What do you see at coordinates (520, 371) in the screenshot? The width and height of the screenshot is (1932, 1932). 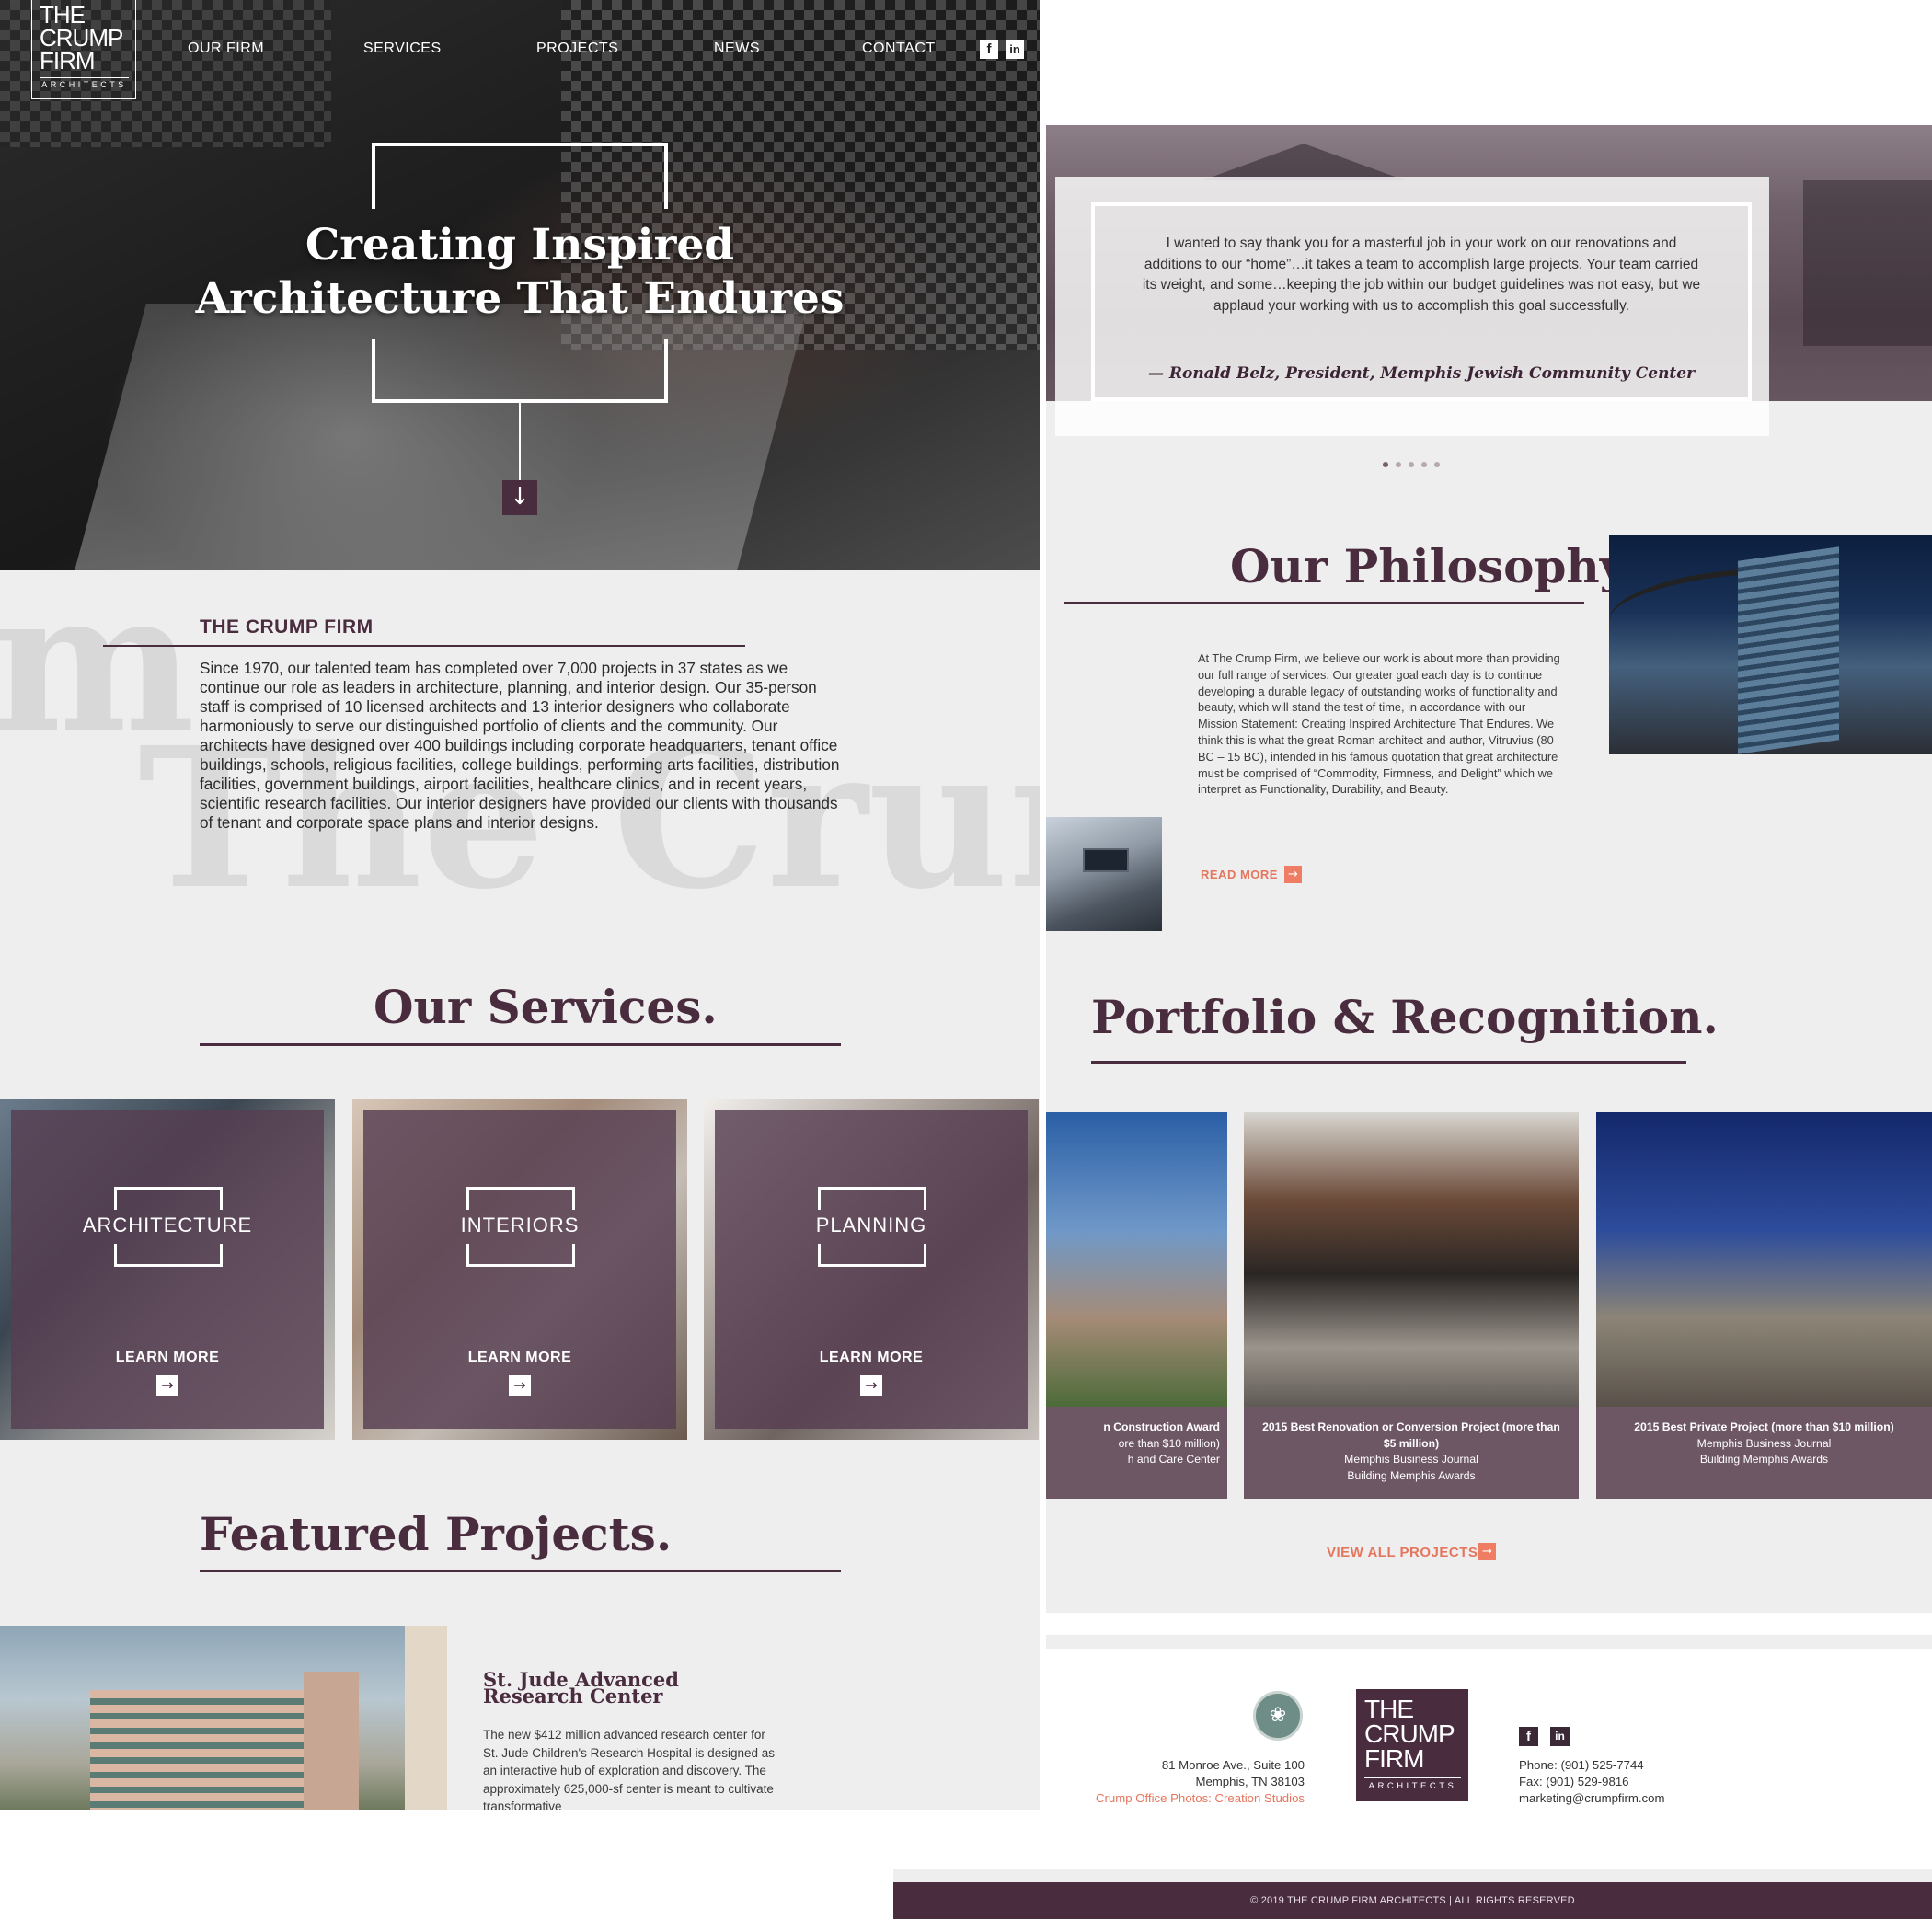 I see `hero-frame-bottom` at bounding box center [520, 371].